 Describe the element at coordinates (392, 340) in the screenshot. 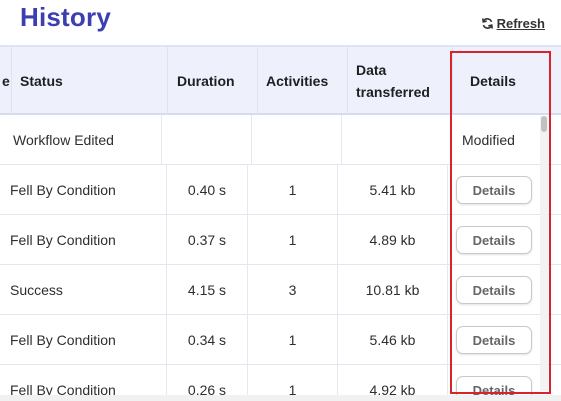

I see `data-transferred-cell: 5.46 kb` at that location.